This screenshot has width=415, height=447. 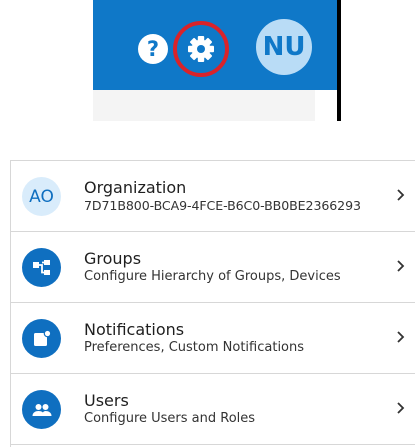 I want to click on menu-item-title: Notifications, so click(x=134, y=329).